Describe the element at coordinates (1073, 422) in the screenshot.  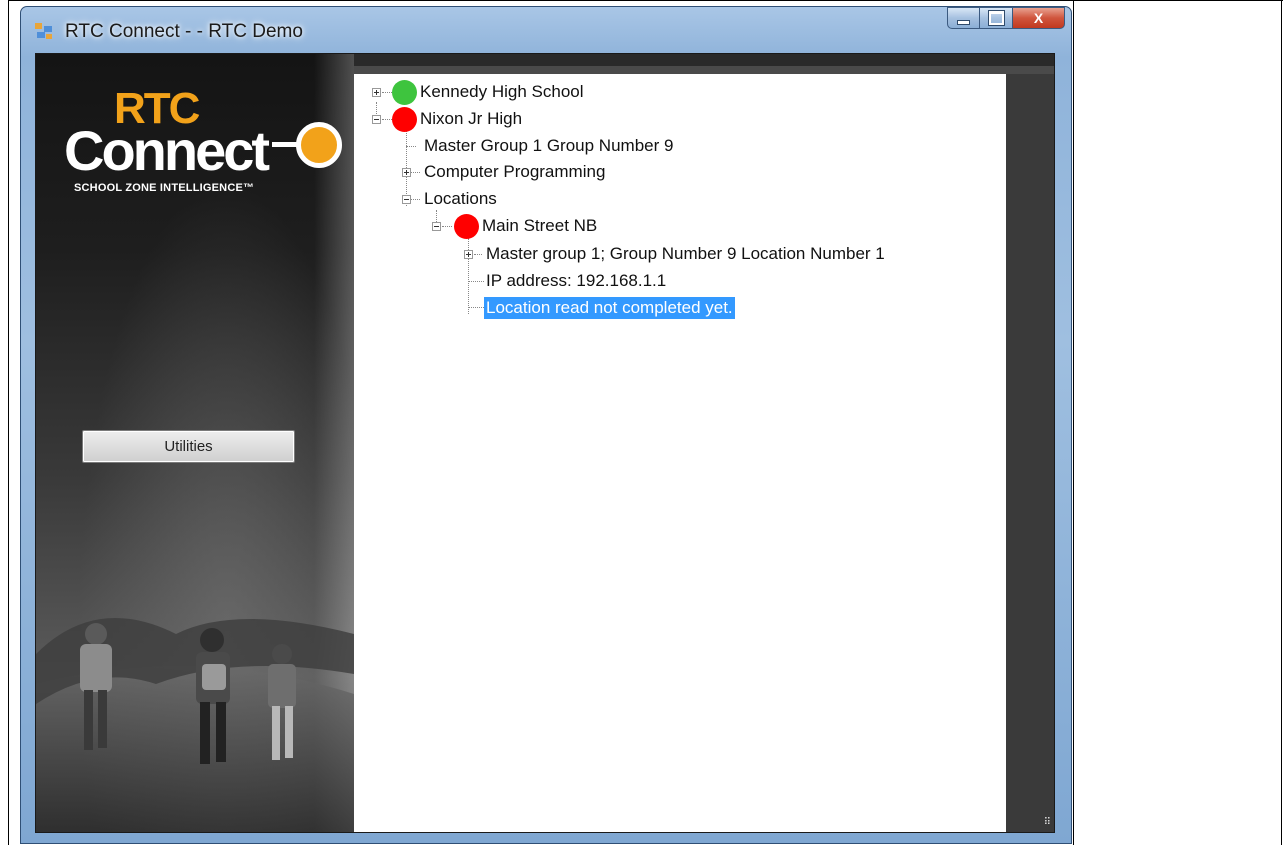
I see `doc-border-mid` at that location.